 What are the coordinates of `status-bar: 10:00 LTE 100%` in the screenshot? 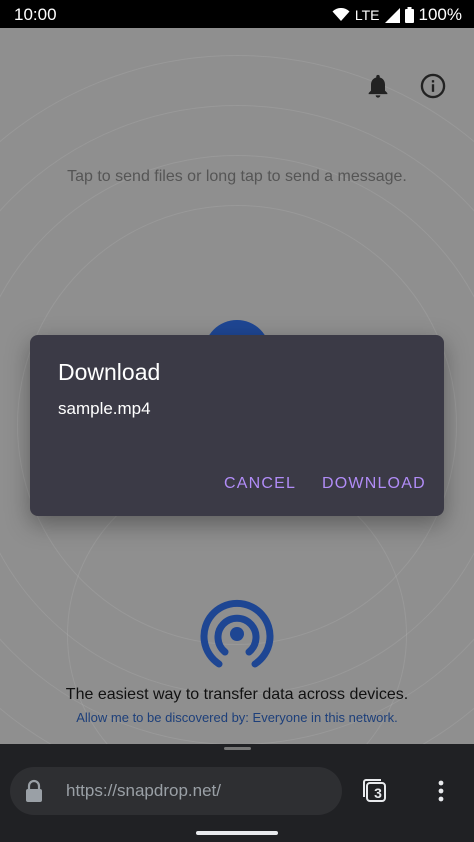 It's located at (237, 14).